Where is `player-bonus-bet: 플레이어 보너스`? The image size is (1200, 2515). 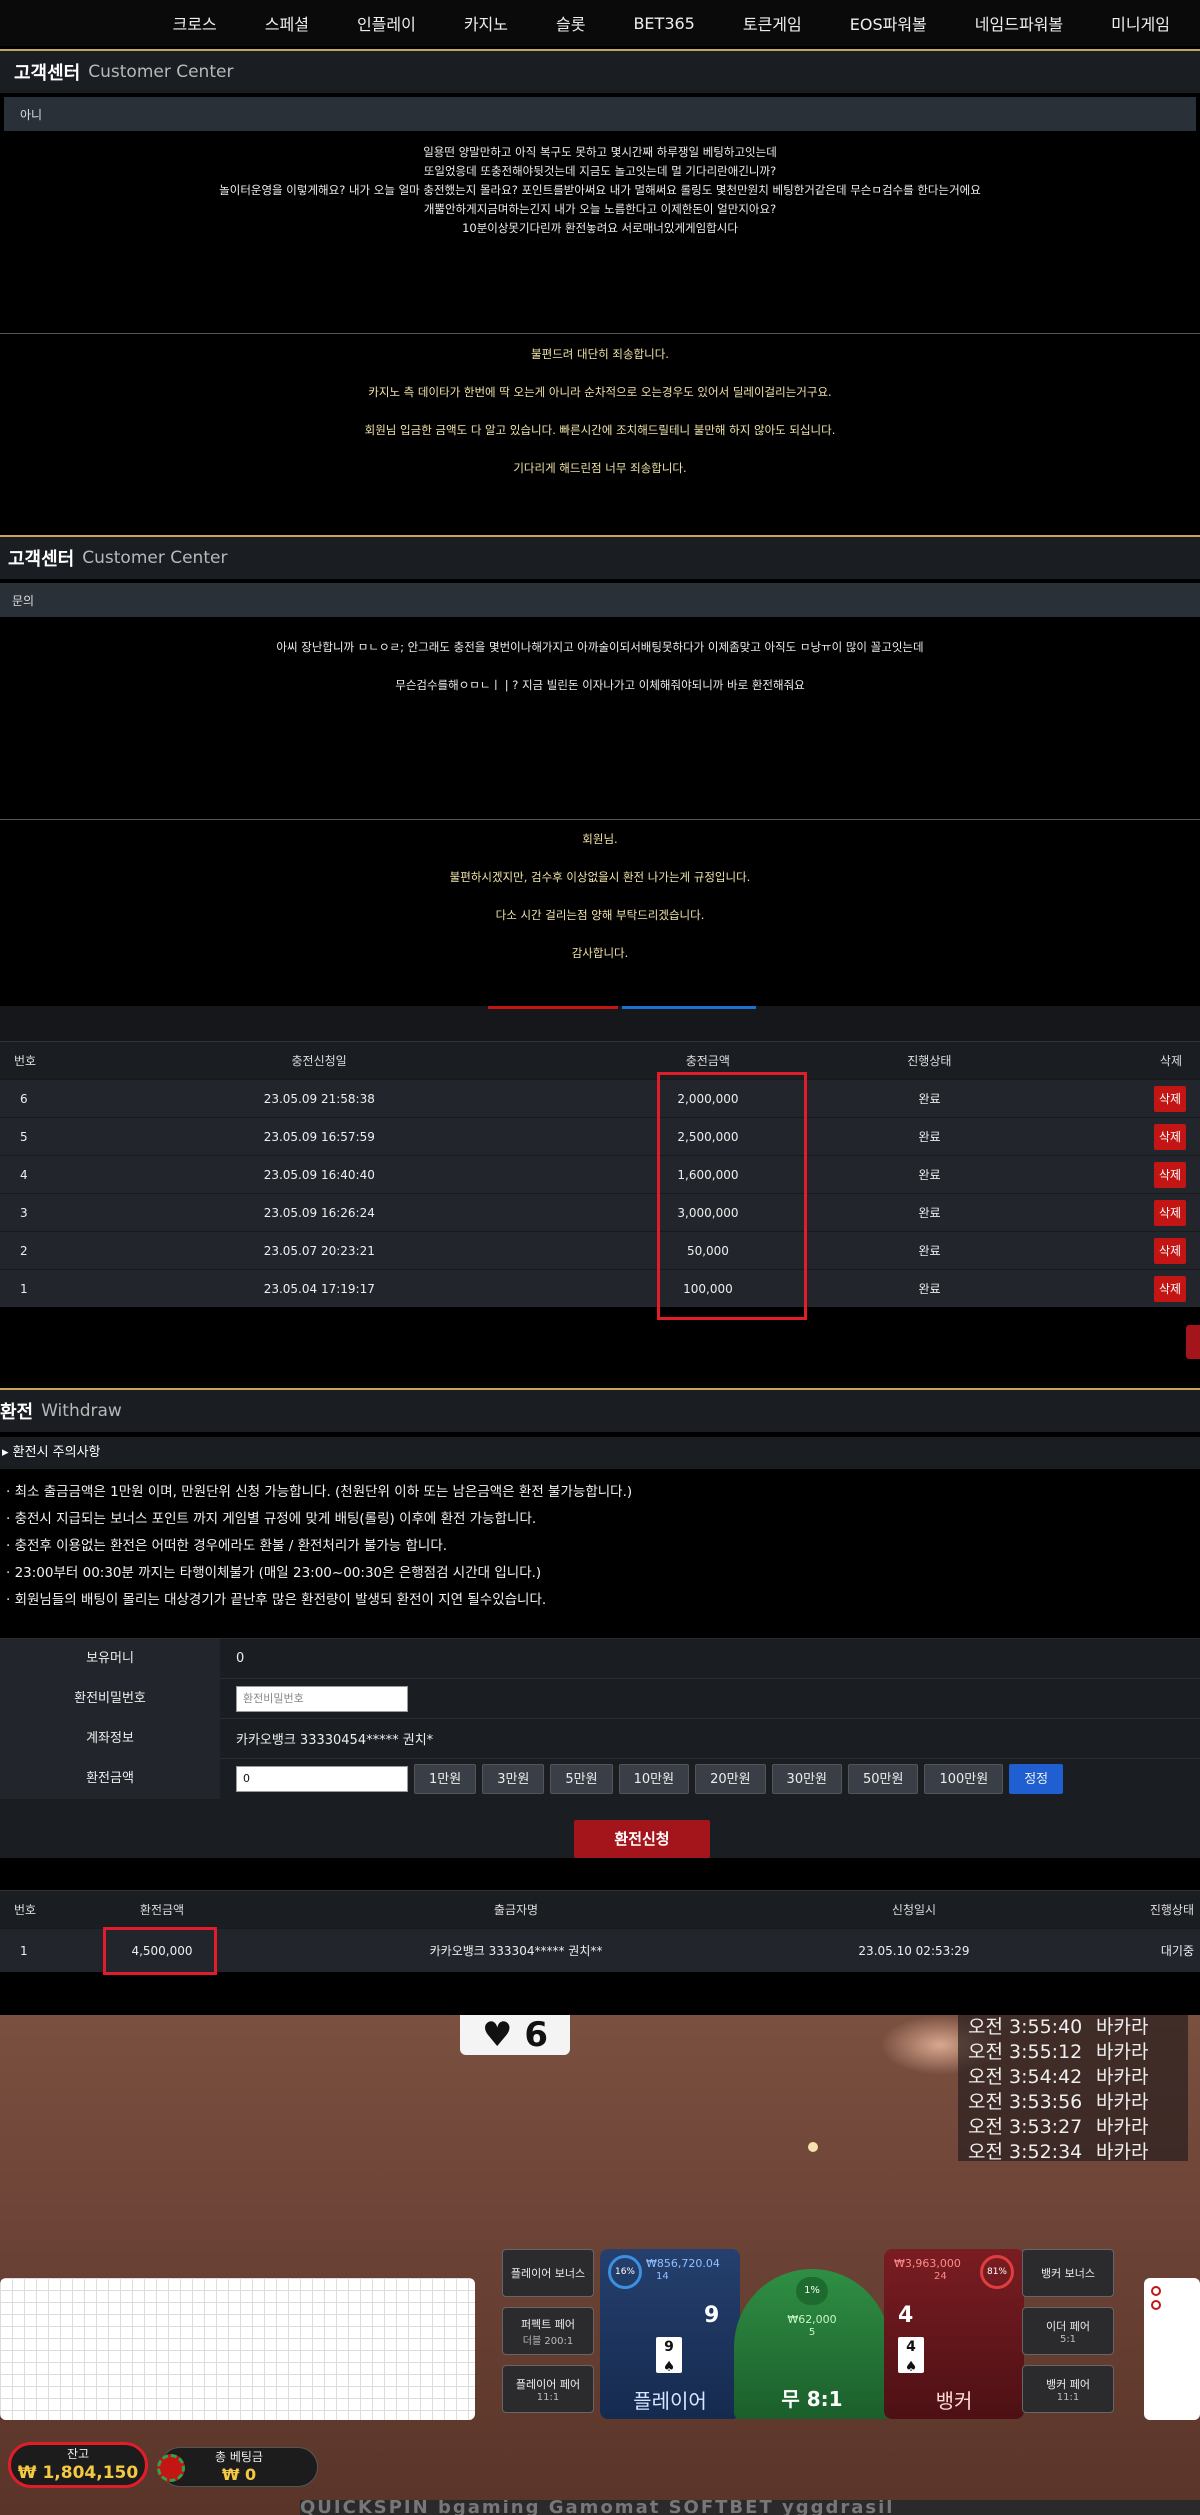 player-bonus-bet: 플레이어 보너스 is located at coordinates (548, 2273).